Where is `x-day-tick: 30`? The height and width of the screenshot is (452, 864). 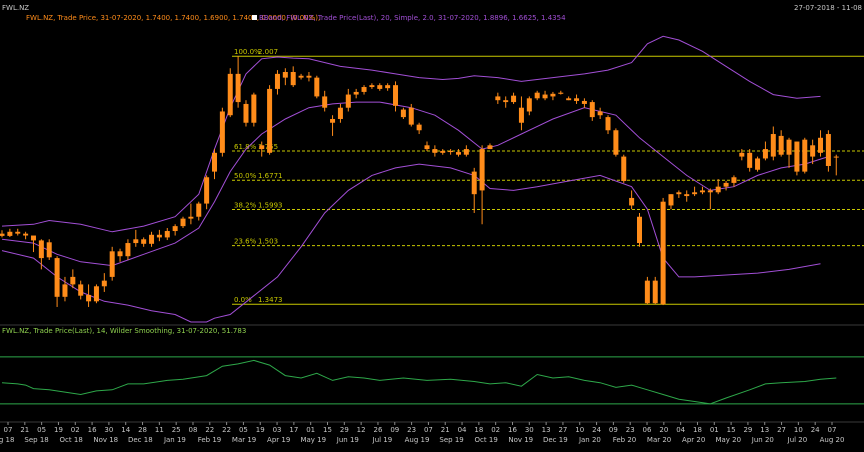
x-day-tick: 30 is located at coordinates (529, 430).